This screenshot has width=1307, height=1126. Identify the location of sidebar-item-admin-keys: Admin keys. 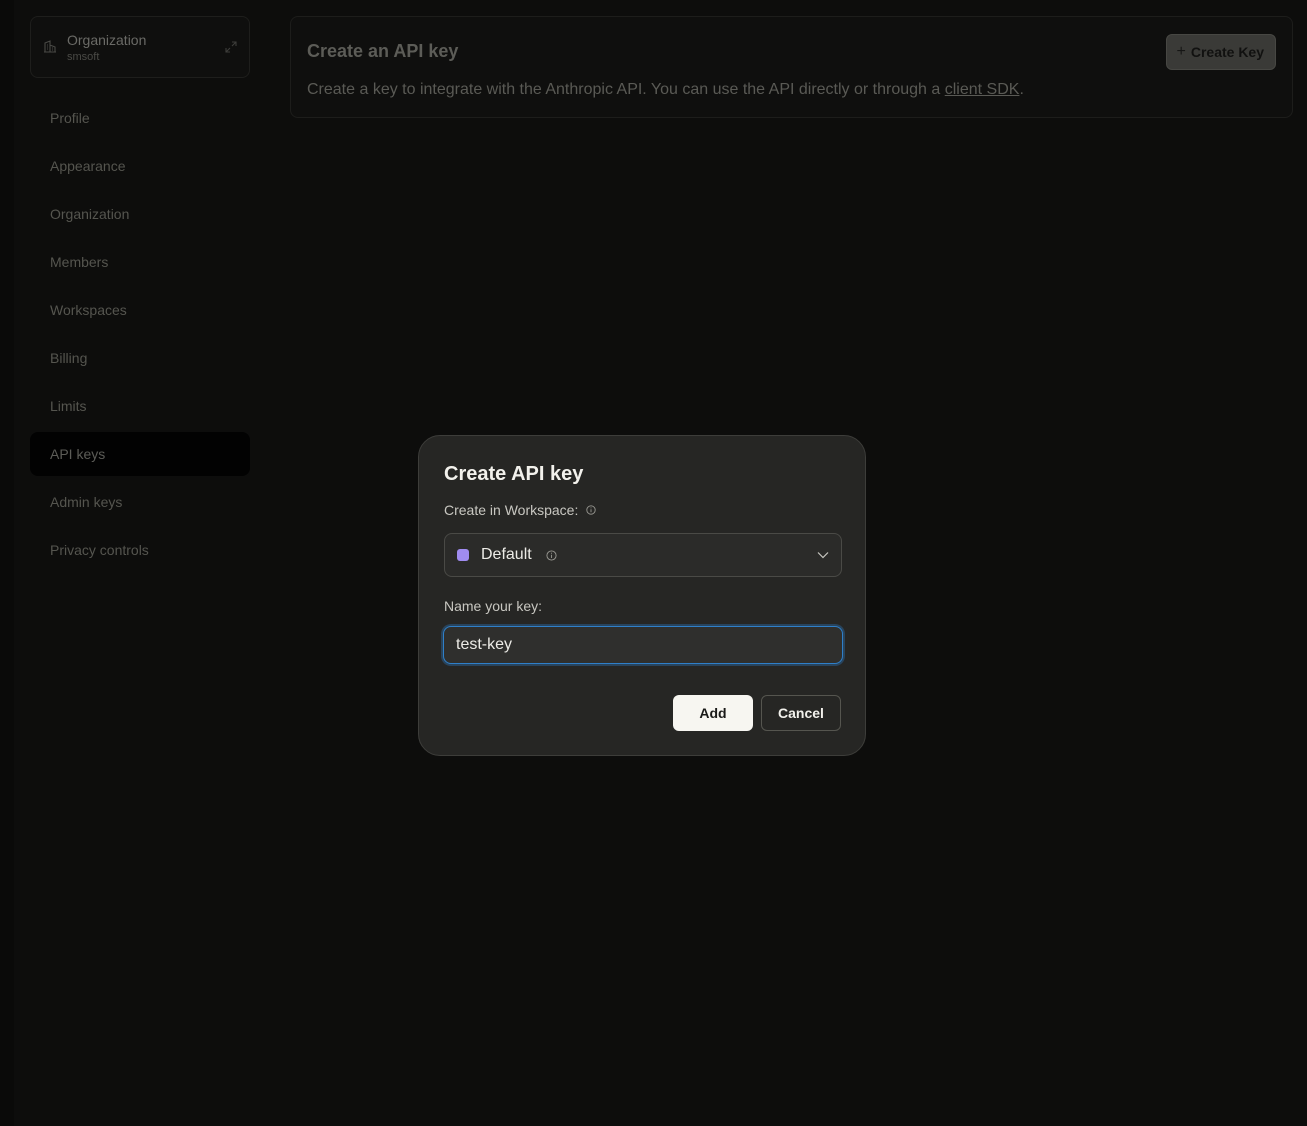
(140, 502).